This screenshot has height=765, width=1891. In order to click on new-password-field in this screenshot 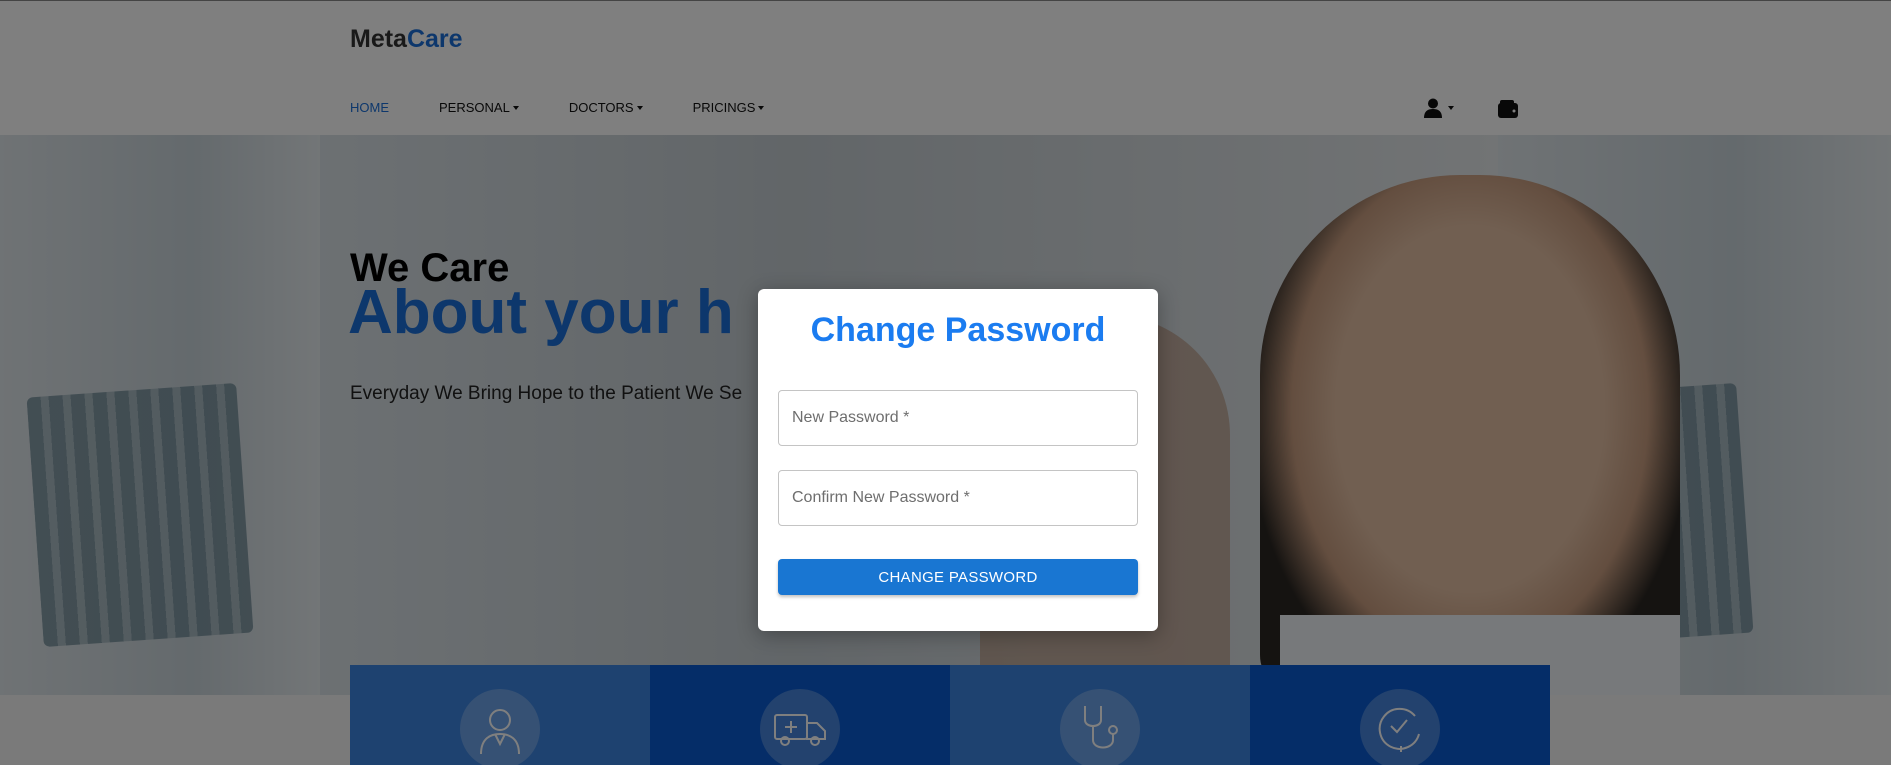, I will do `click(958, 418)`.